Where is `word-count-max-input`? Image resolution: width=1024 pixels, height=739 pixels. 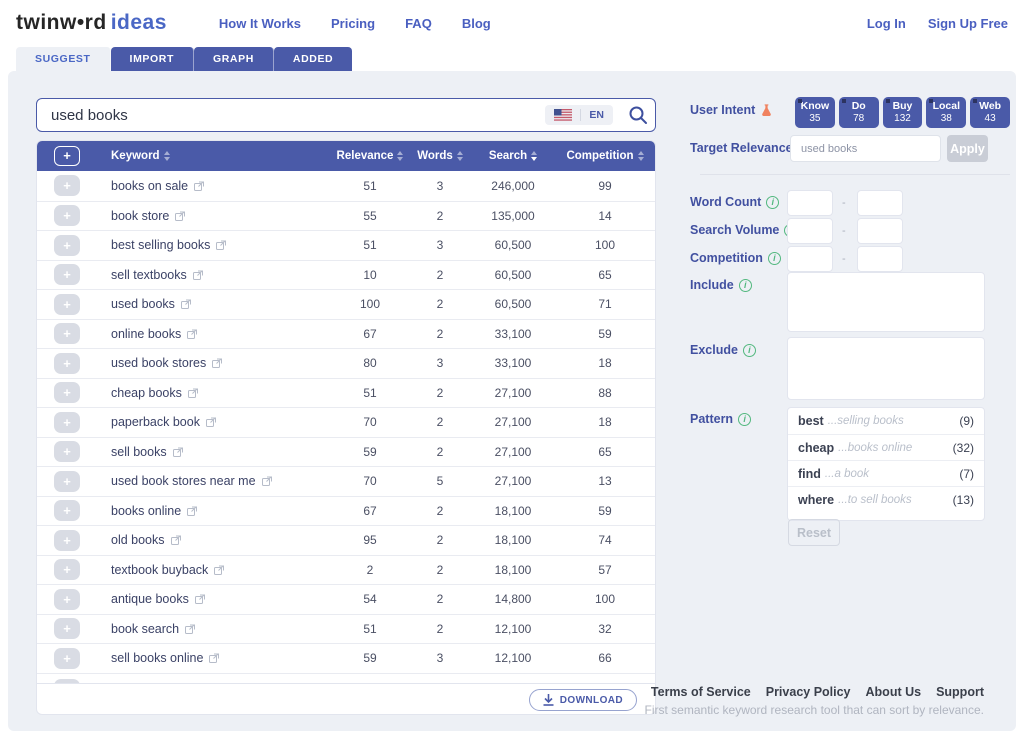
word-count-max-input is located at coordinates (880, 203).